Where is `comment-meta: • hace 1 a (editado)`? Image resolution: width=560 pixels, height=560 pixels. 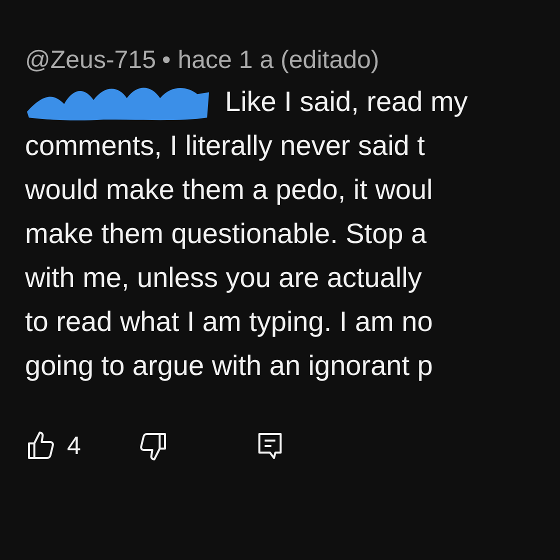 comment-meta: • hace 1 a (editado) is located at coordinates (271, 60).